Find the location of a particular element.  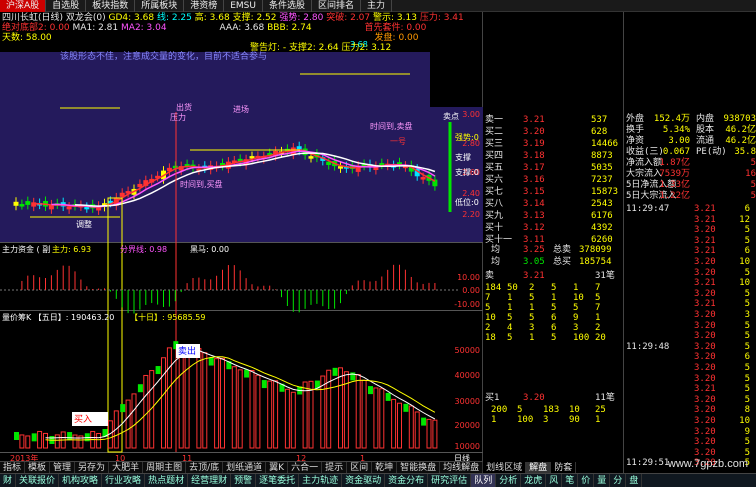

tick-row: 3.20 6 is located at coordinates (690, 357).